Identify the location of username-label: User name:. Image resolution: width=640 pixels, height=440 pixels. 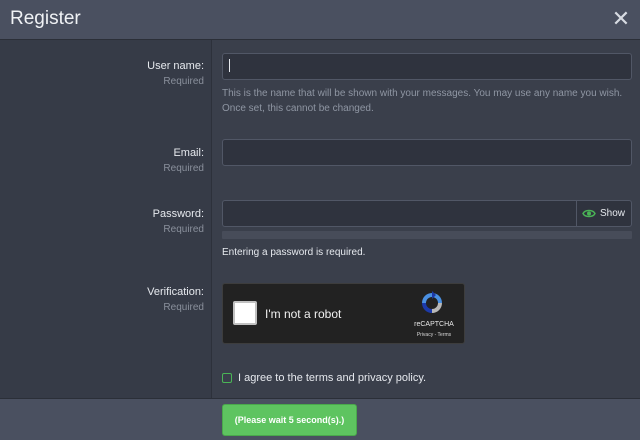
(175, 66).